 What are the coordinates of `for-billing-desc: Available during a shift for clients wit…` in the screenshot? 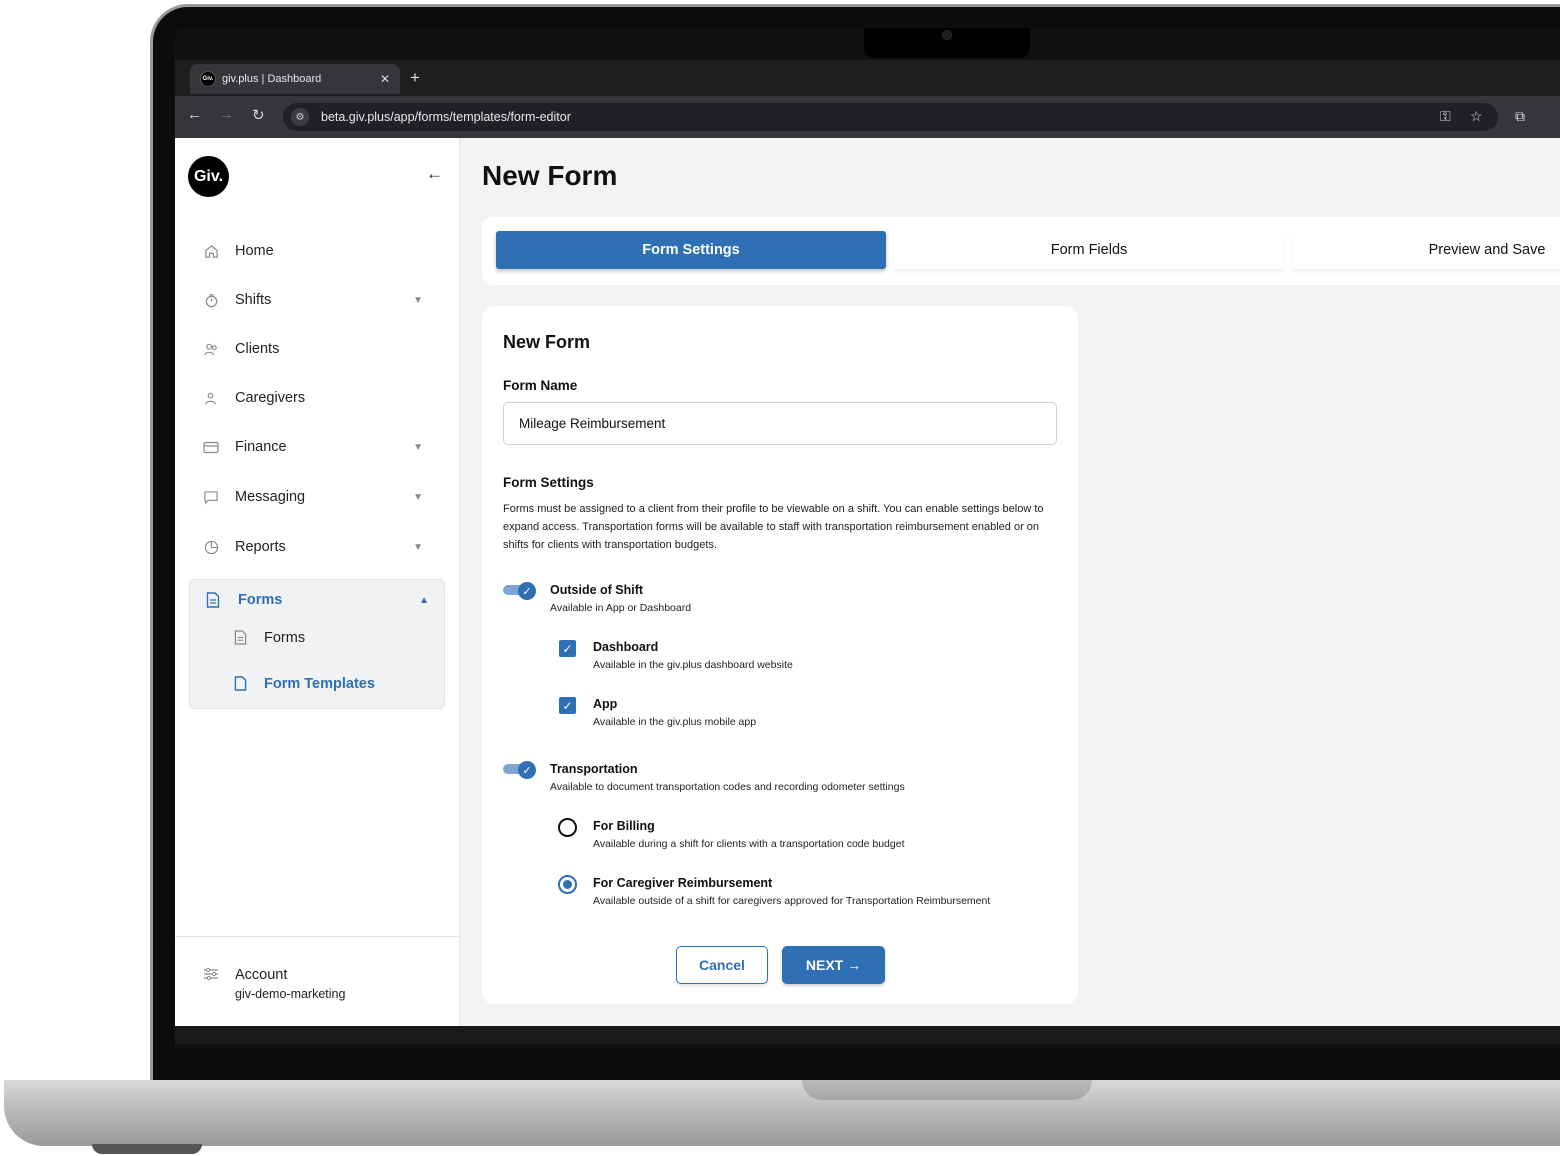 It's located at (749, 844).